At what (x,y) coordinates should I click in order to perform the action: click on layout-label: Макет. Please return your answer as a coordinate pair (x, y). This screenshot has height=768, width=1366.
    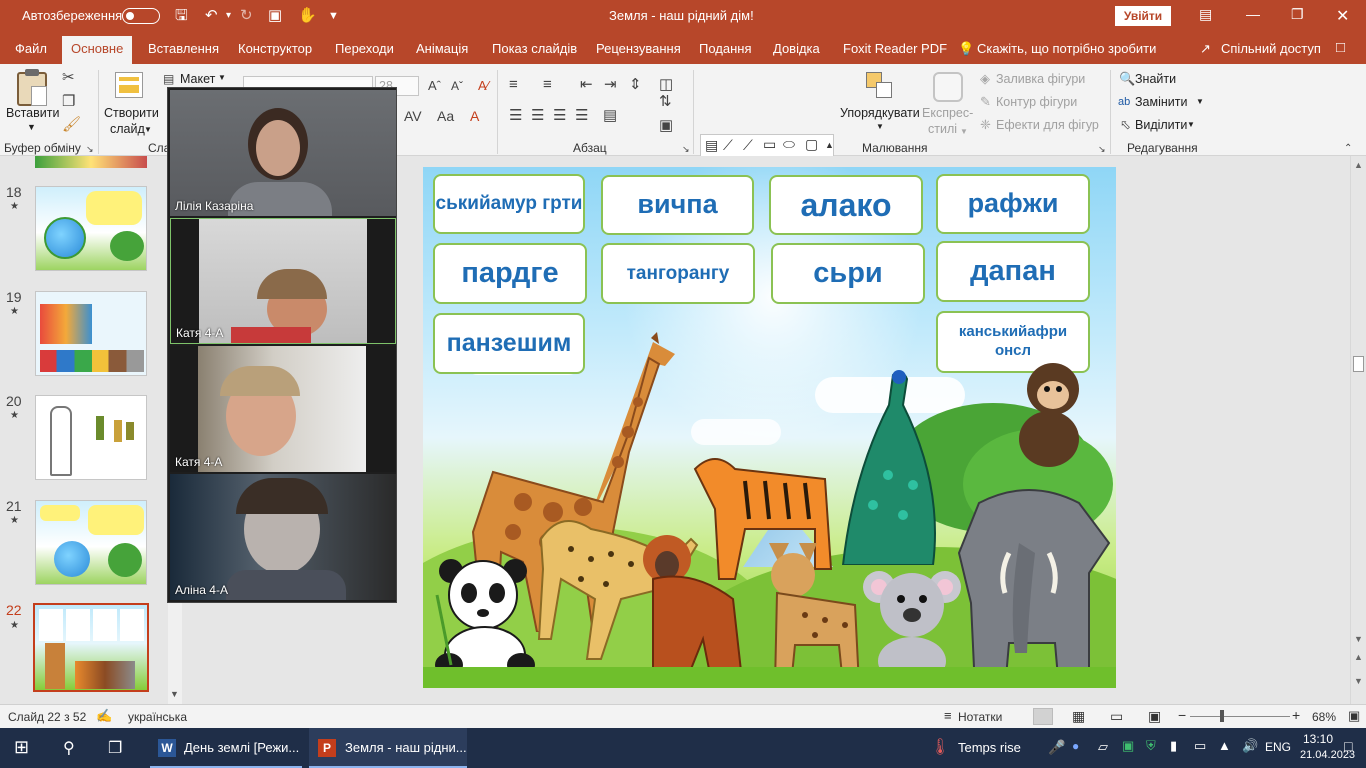
    Looking at the image, I should click on (197, 79).